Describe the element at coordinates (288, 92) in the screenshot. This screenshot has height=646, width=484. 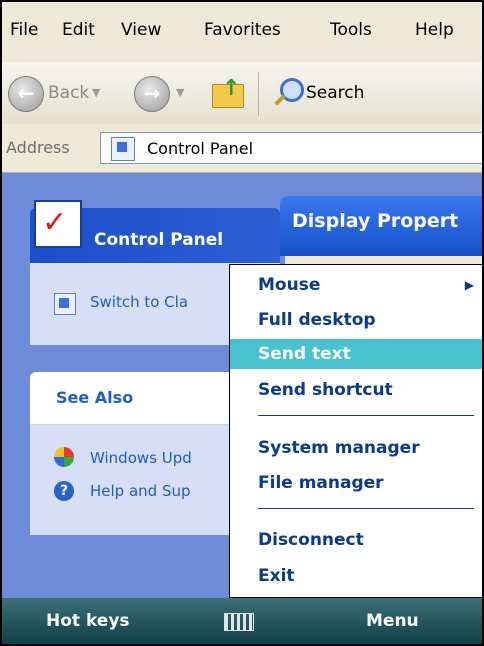
I see `search-icon` at that location.